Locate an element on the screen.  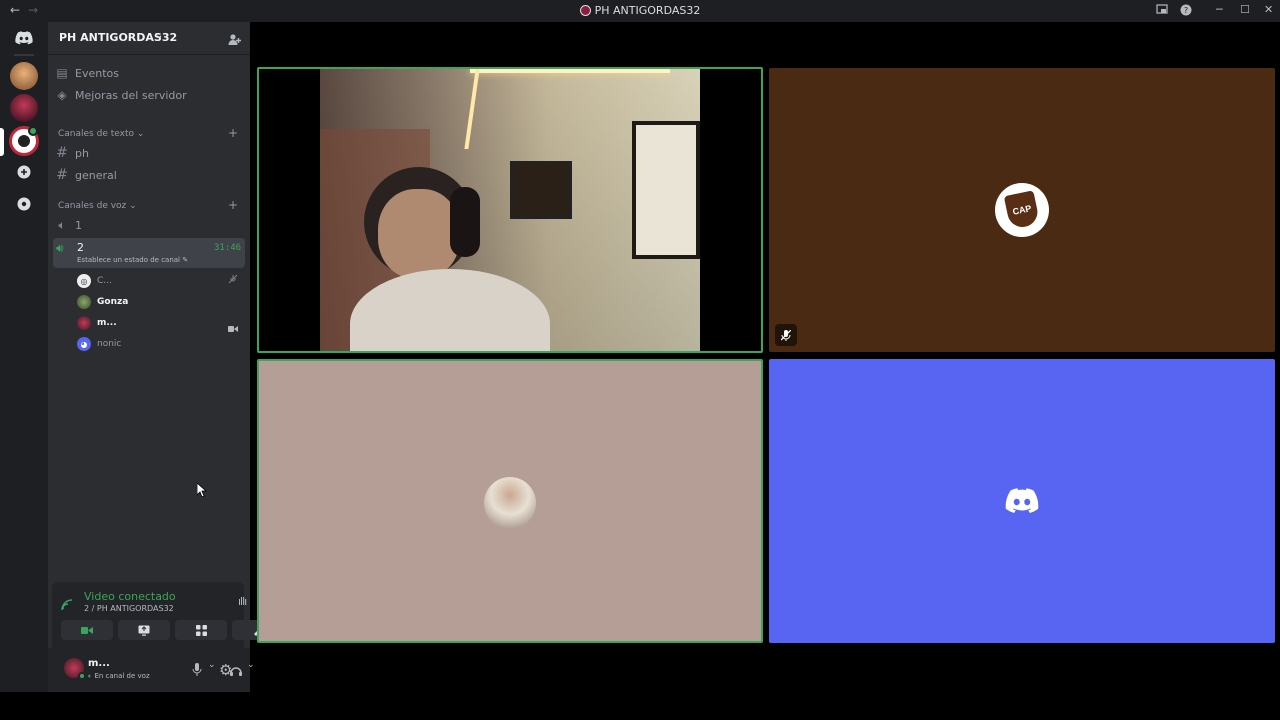
server-2-icon is located at coordinates (24, 108).